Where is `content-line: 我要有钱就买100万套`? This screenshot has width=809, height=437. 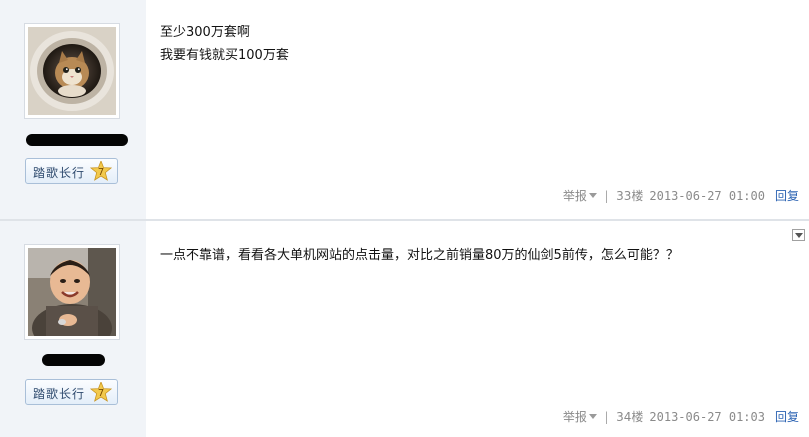 content-line: 我要有钱就买100万套 is located at coordinates (224, 55).